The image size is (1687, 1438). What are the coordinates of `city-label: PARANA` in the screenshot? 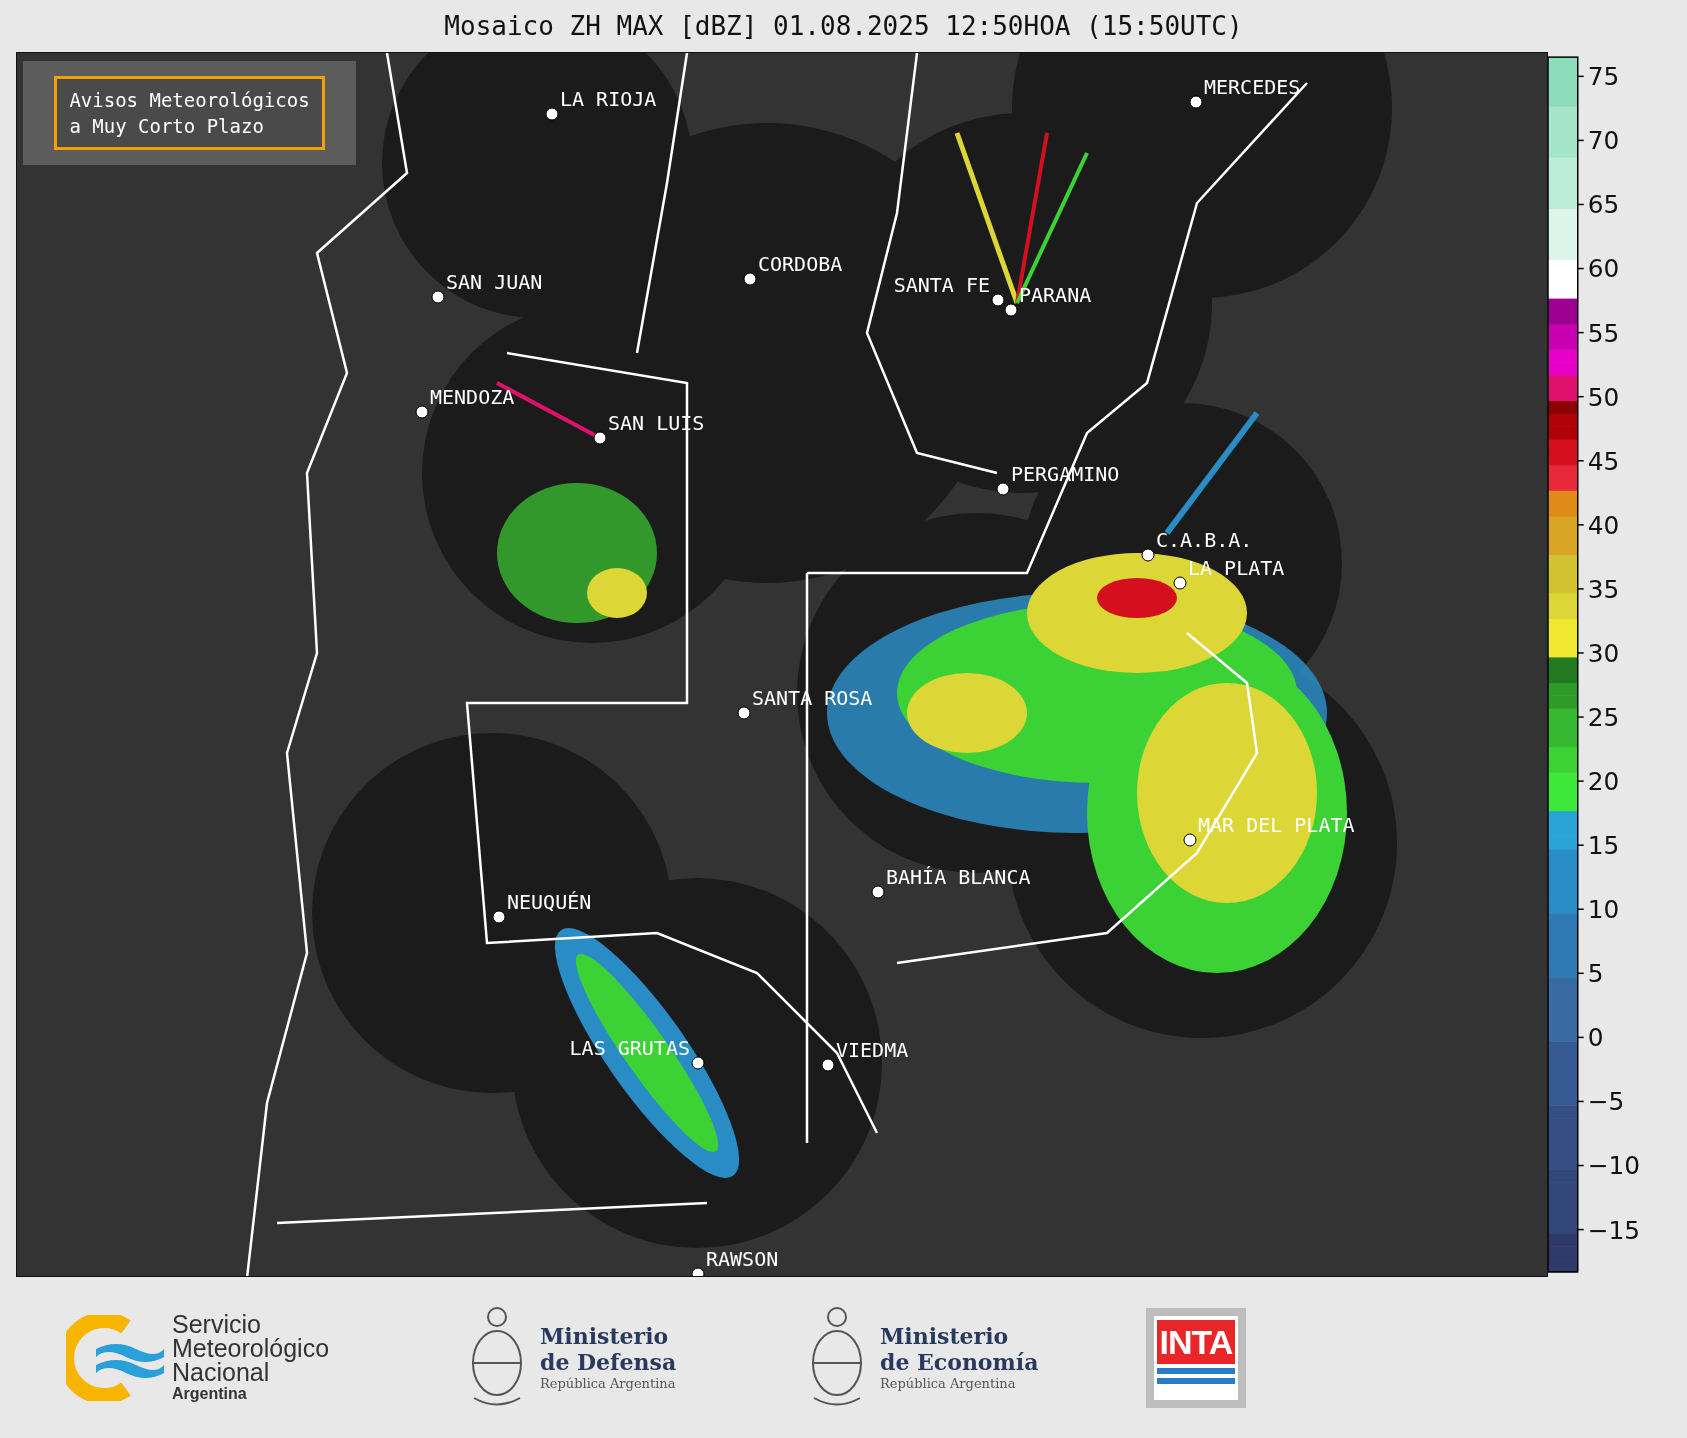 It's located at (1055, 295).